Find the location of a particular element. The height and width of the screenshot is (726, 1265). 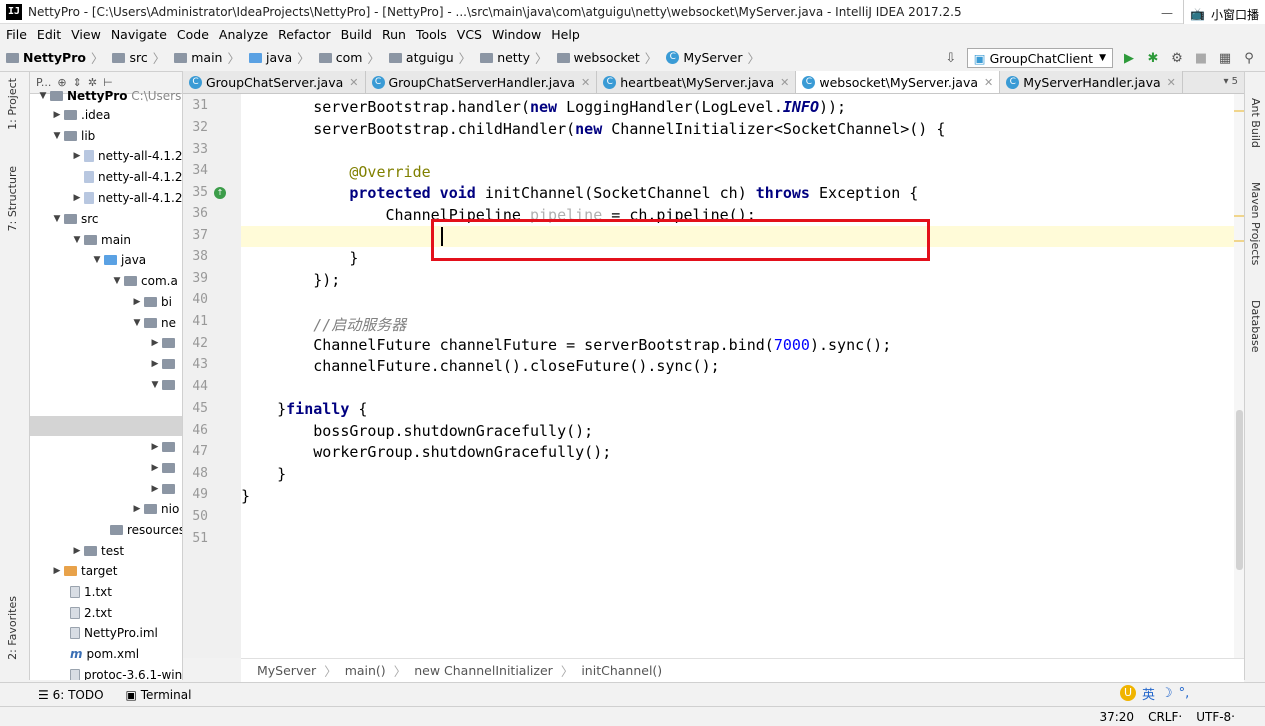

breadcrumb-current: initChannel() is located at coordinates (621, 670).